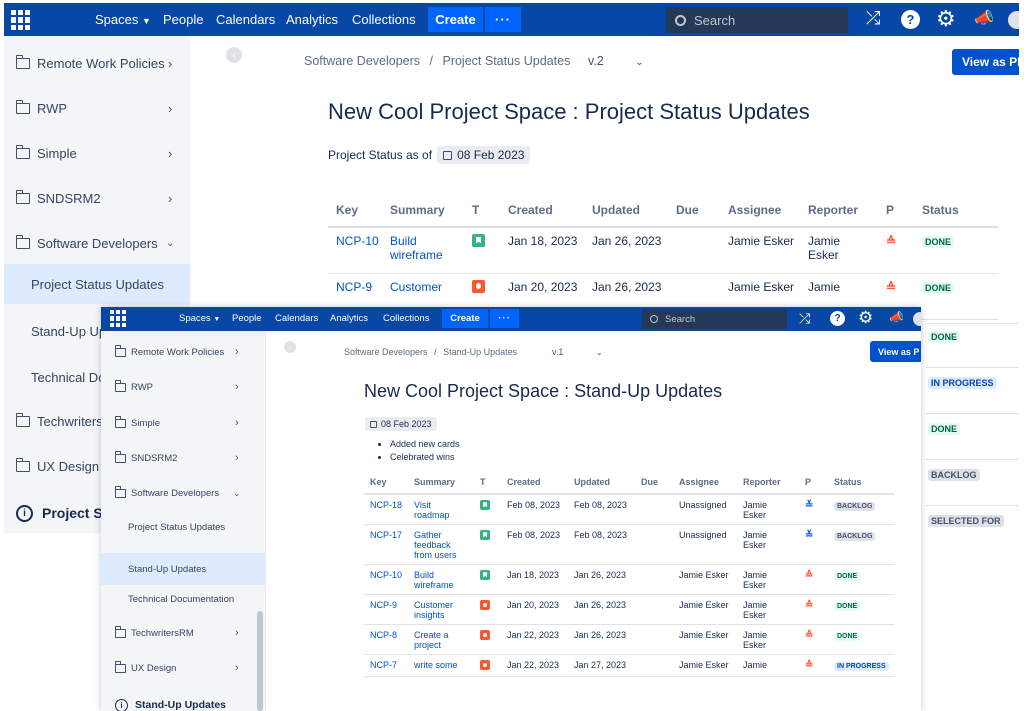 The width and height of the screenshot is (1024, 711). Describe the element at coordinates (630, 250) in the screenshot. I see `updated-date: Jan 26, 2023` at that location.